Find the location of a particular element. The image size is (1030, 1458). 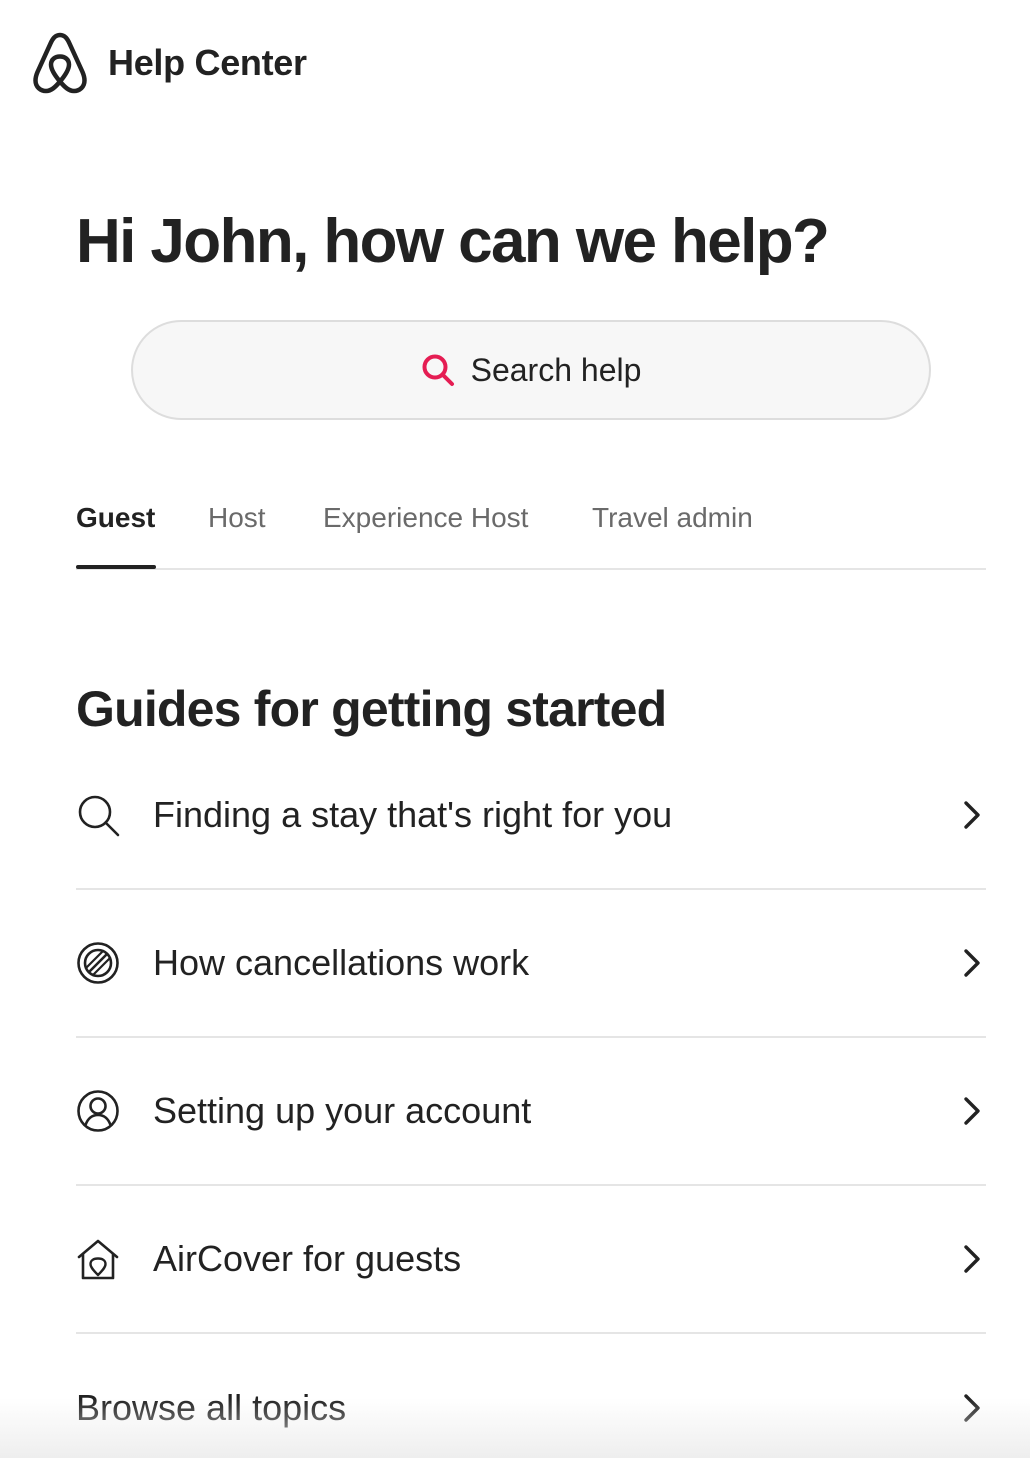

guide-item-aircover: AirCover for guests is located at coordinates (531, 1260).